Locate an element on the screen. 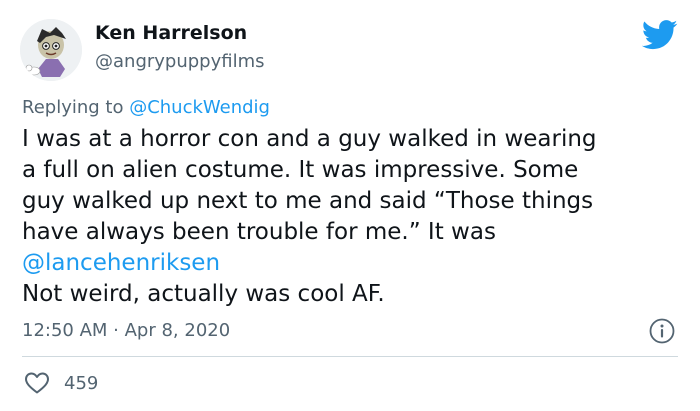 The height and width of the screenshot is (411, 700). tweet-timestamp: 12:50 AM · Apr 8, 2020 is located at coordinates (126, 330).